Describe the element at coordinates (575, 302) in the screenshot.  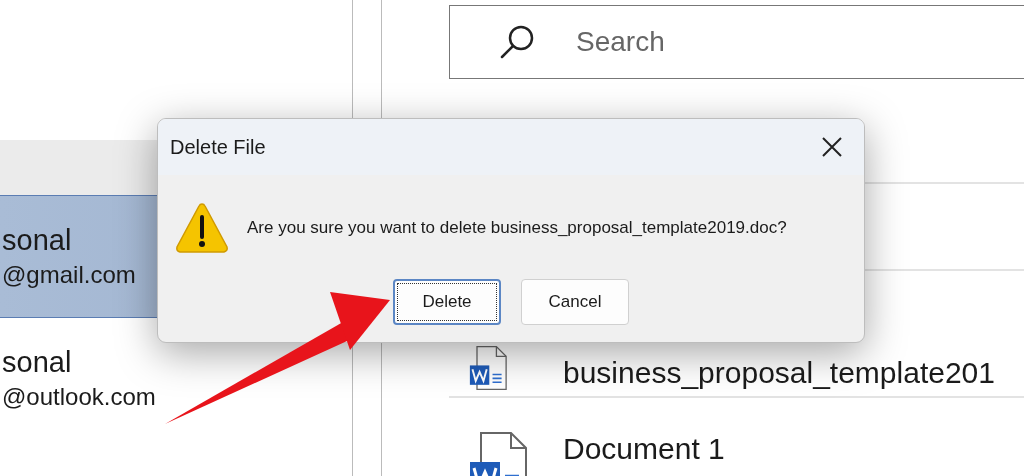
I see `cancel-button: Cancel` at that location.